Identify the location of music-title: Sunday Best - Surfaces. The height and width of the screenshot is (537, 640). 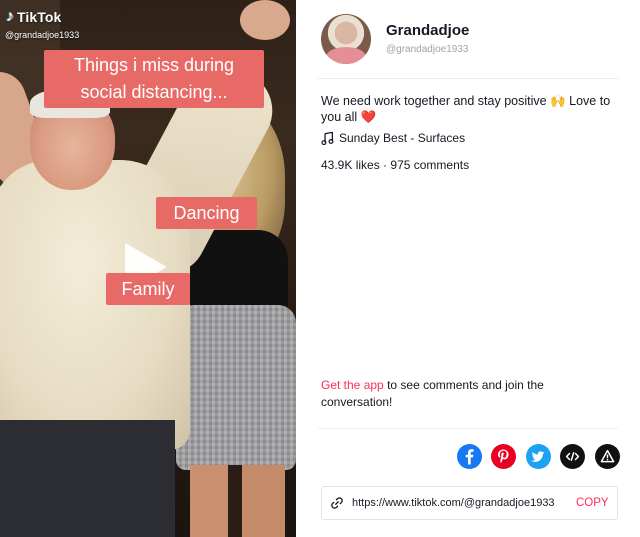
(402, 138).